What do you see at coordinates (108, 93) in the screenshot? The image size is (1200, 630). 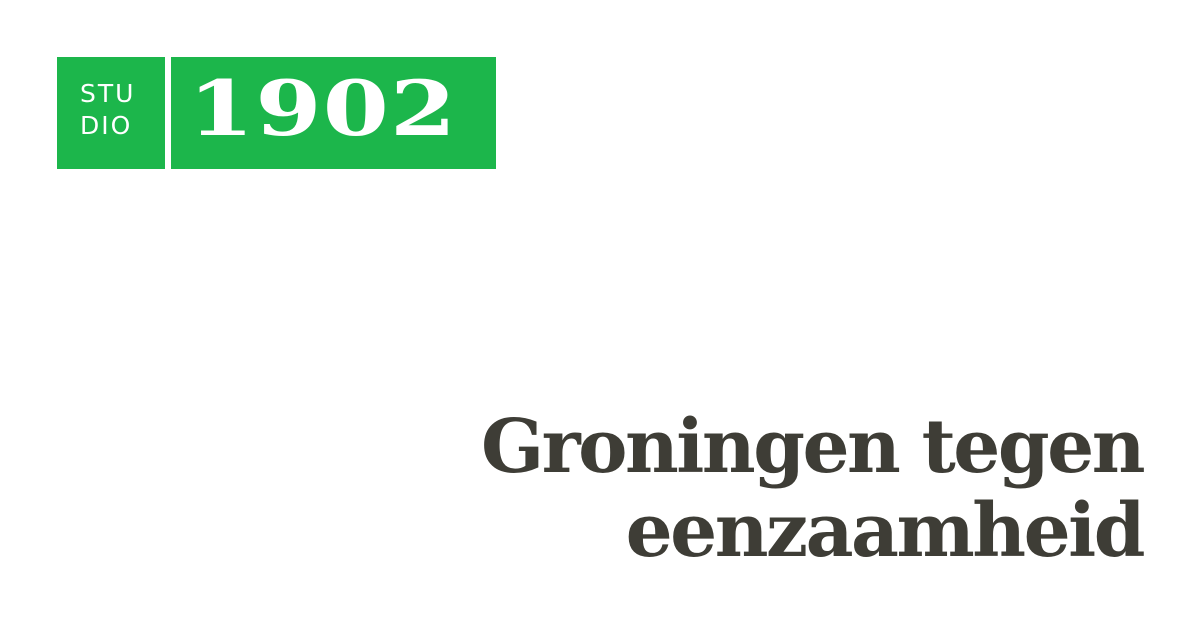 I see `logo-studio-line-1: STU` at bounding box center [108, 93].